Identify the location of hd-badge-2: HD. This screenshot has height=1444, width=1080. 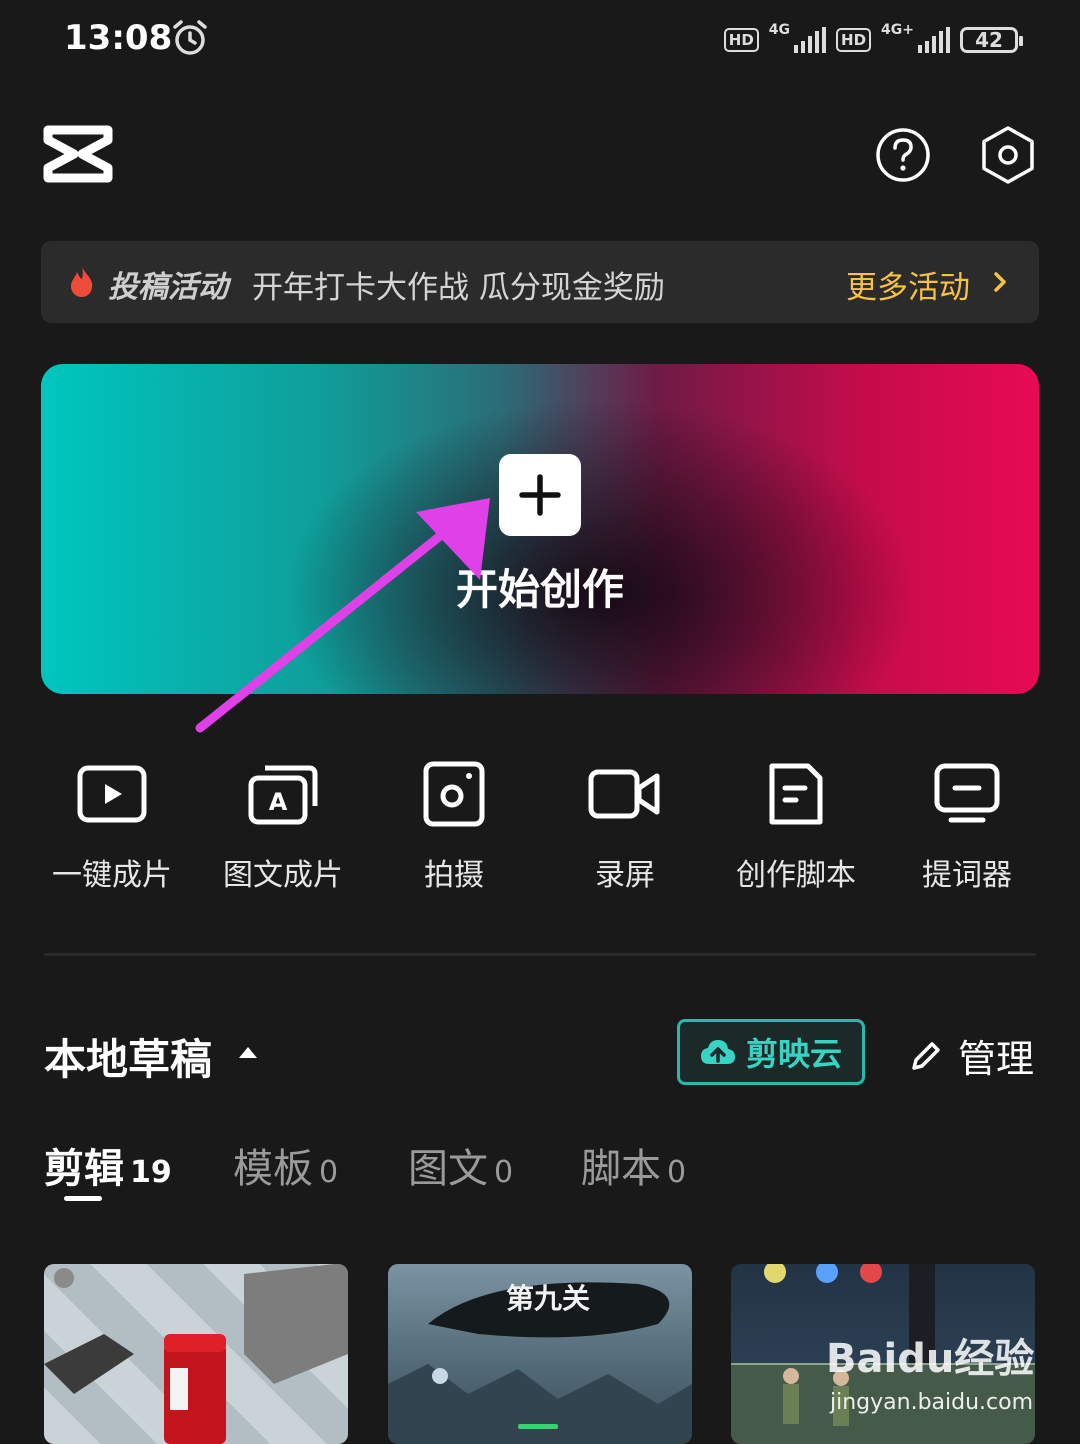
(854, 40).